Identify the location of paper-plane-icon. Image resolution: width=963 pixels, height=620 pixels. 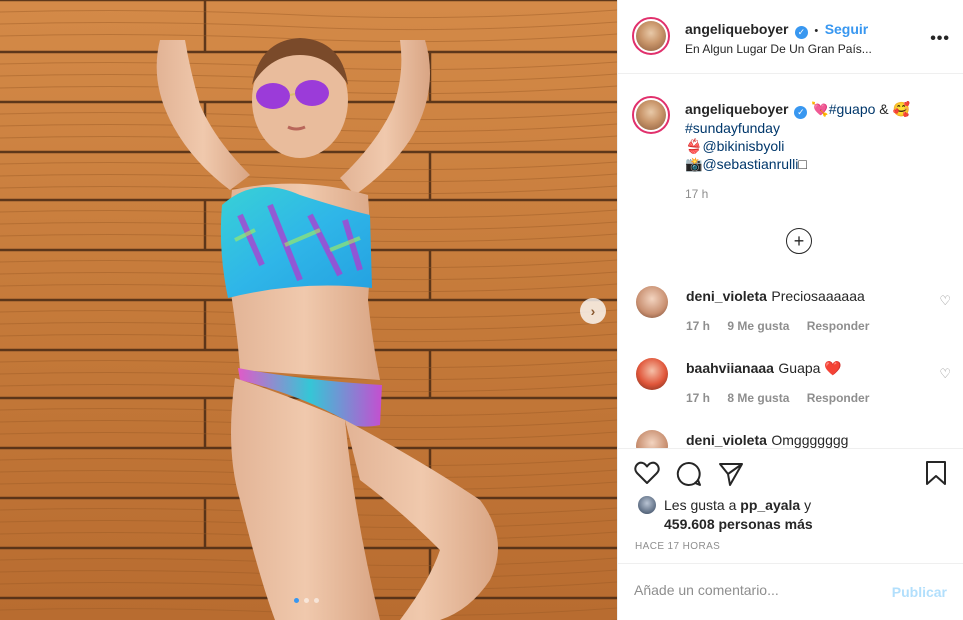
(731, 476).